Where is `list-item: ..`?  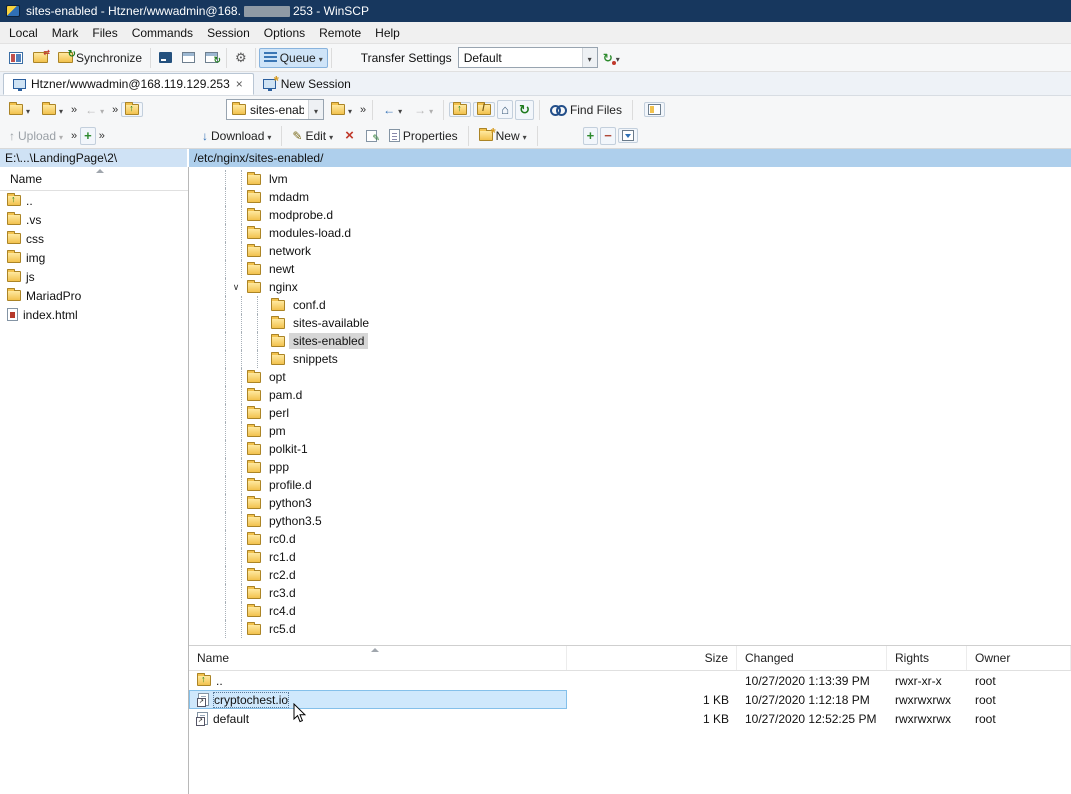
list-item: .. is located at coordinates (94, 200).